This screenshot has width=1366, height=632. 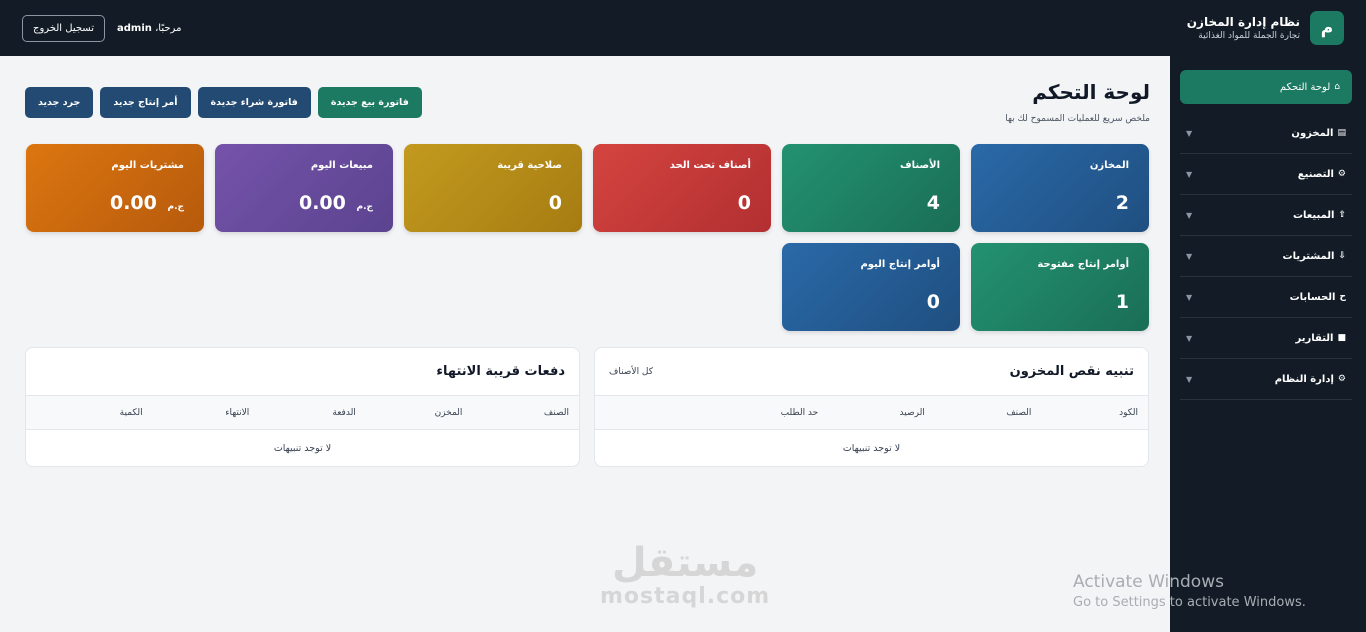 I want to click on column-header: المخزن, so click(x=409, y=413).